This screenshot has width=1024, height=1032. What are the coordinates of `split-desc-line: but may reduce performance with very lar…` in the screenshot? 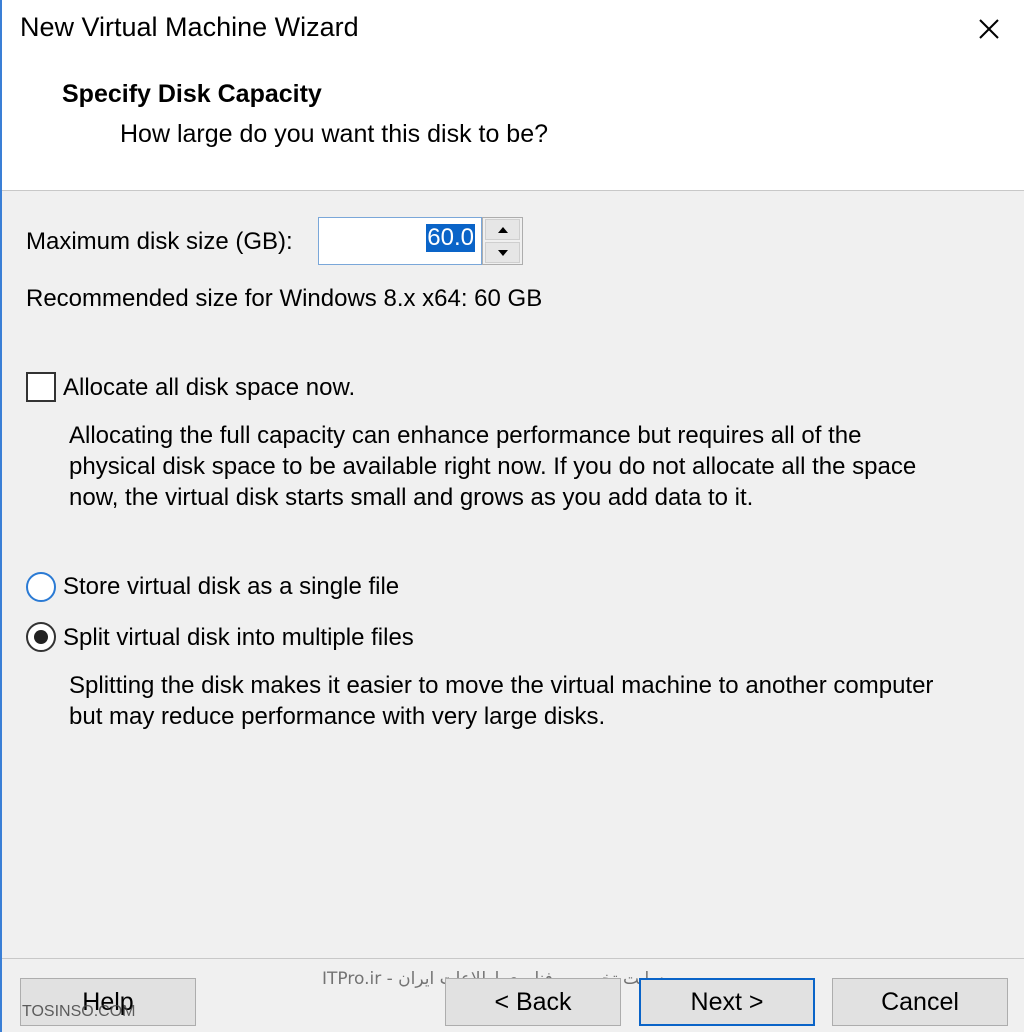 It's located at (337, 716).